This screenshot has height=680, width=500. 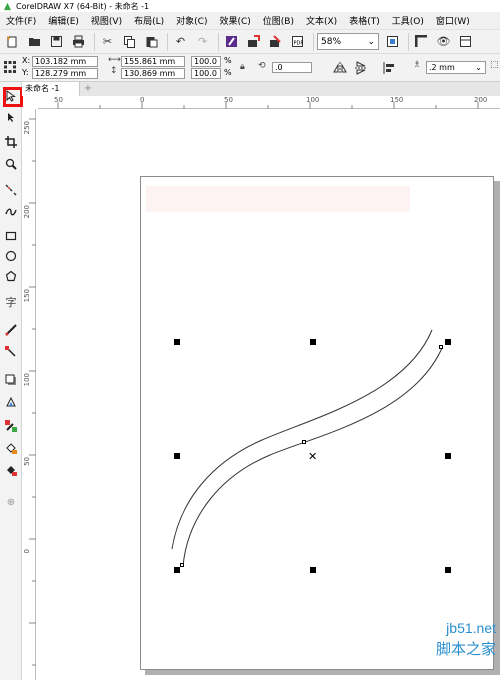 I want to click on watermark: jb51.net 脚本之家, so click(x=443, y=648).